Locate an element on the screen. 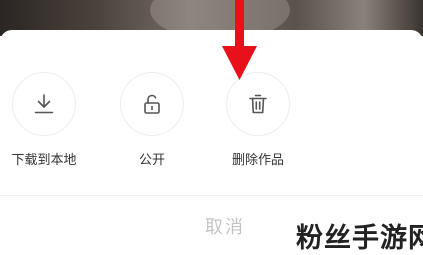 The height and width of the screenshot is (255, 423). trash-icon is located at coordinates (258, 104).